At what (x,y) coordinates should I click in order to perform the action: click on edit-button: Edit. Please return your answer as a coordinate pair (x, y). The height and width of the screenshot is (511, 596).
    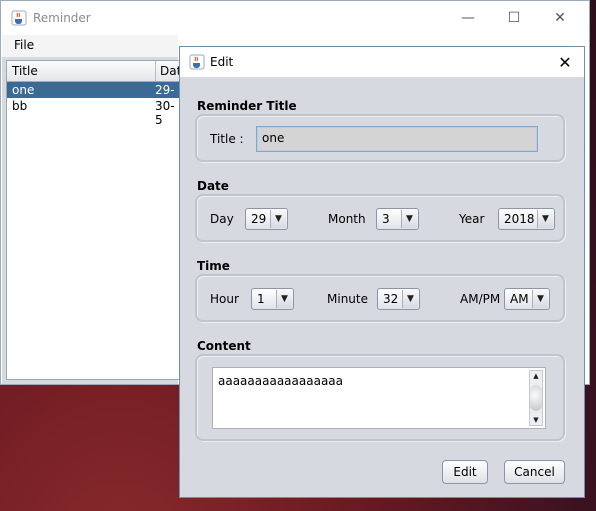
    Looking at the image, I should click on (465, 472).